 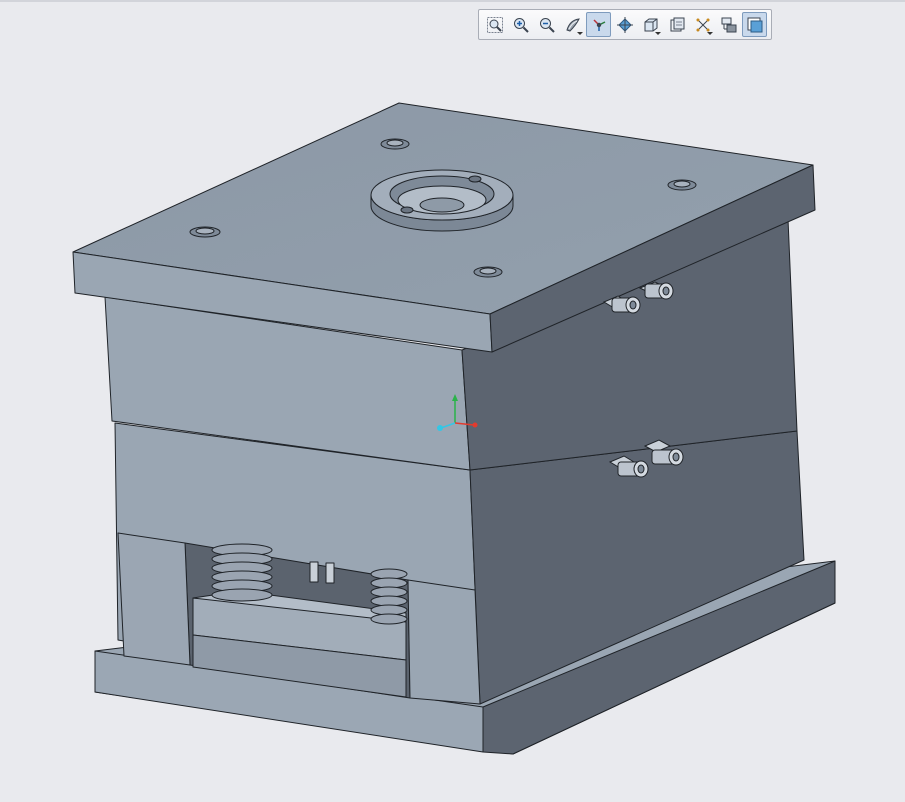 What do you see at coordinates (242, 572) in the screenshot?
I see `spring-left` at bounding box center [242, 572].